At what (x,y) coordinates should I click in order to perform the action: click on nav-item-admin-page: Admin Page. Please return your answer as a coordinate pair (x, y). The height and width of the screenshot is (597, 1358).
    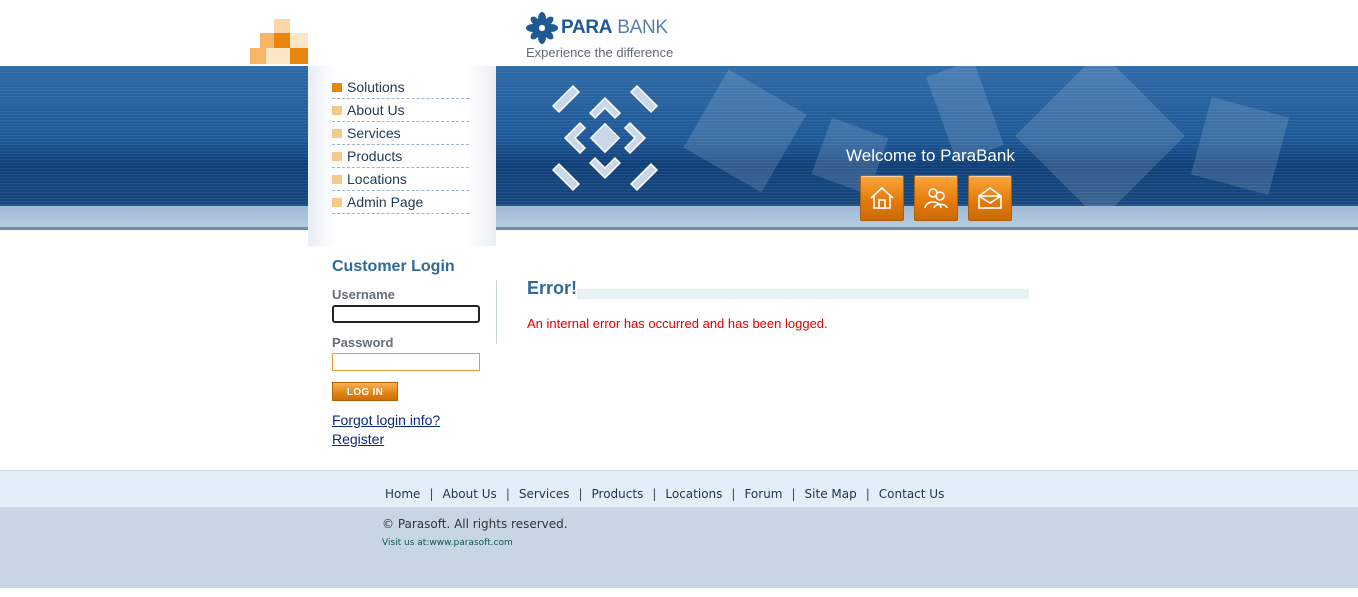
    Looking at the image, I should click on (400, 202).